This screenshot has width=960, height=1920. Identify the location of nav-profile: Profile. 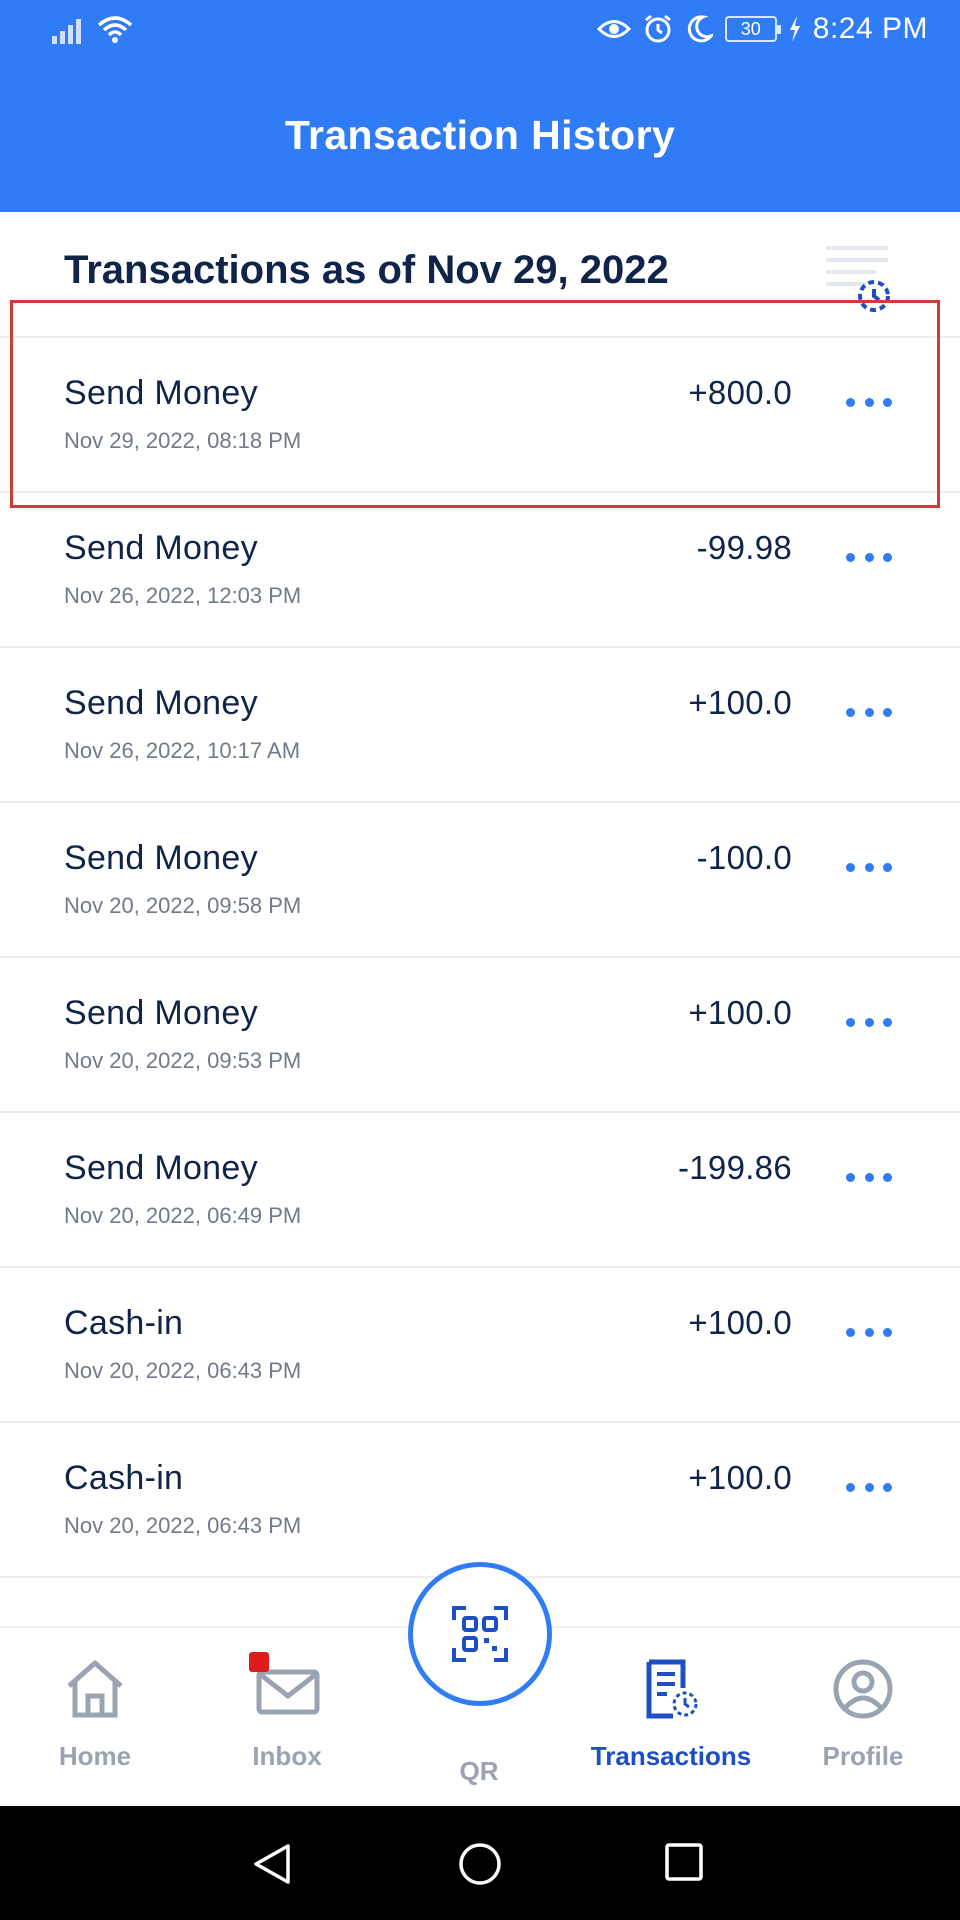
(863, 1715).